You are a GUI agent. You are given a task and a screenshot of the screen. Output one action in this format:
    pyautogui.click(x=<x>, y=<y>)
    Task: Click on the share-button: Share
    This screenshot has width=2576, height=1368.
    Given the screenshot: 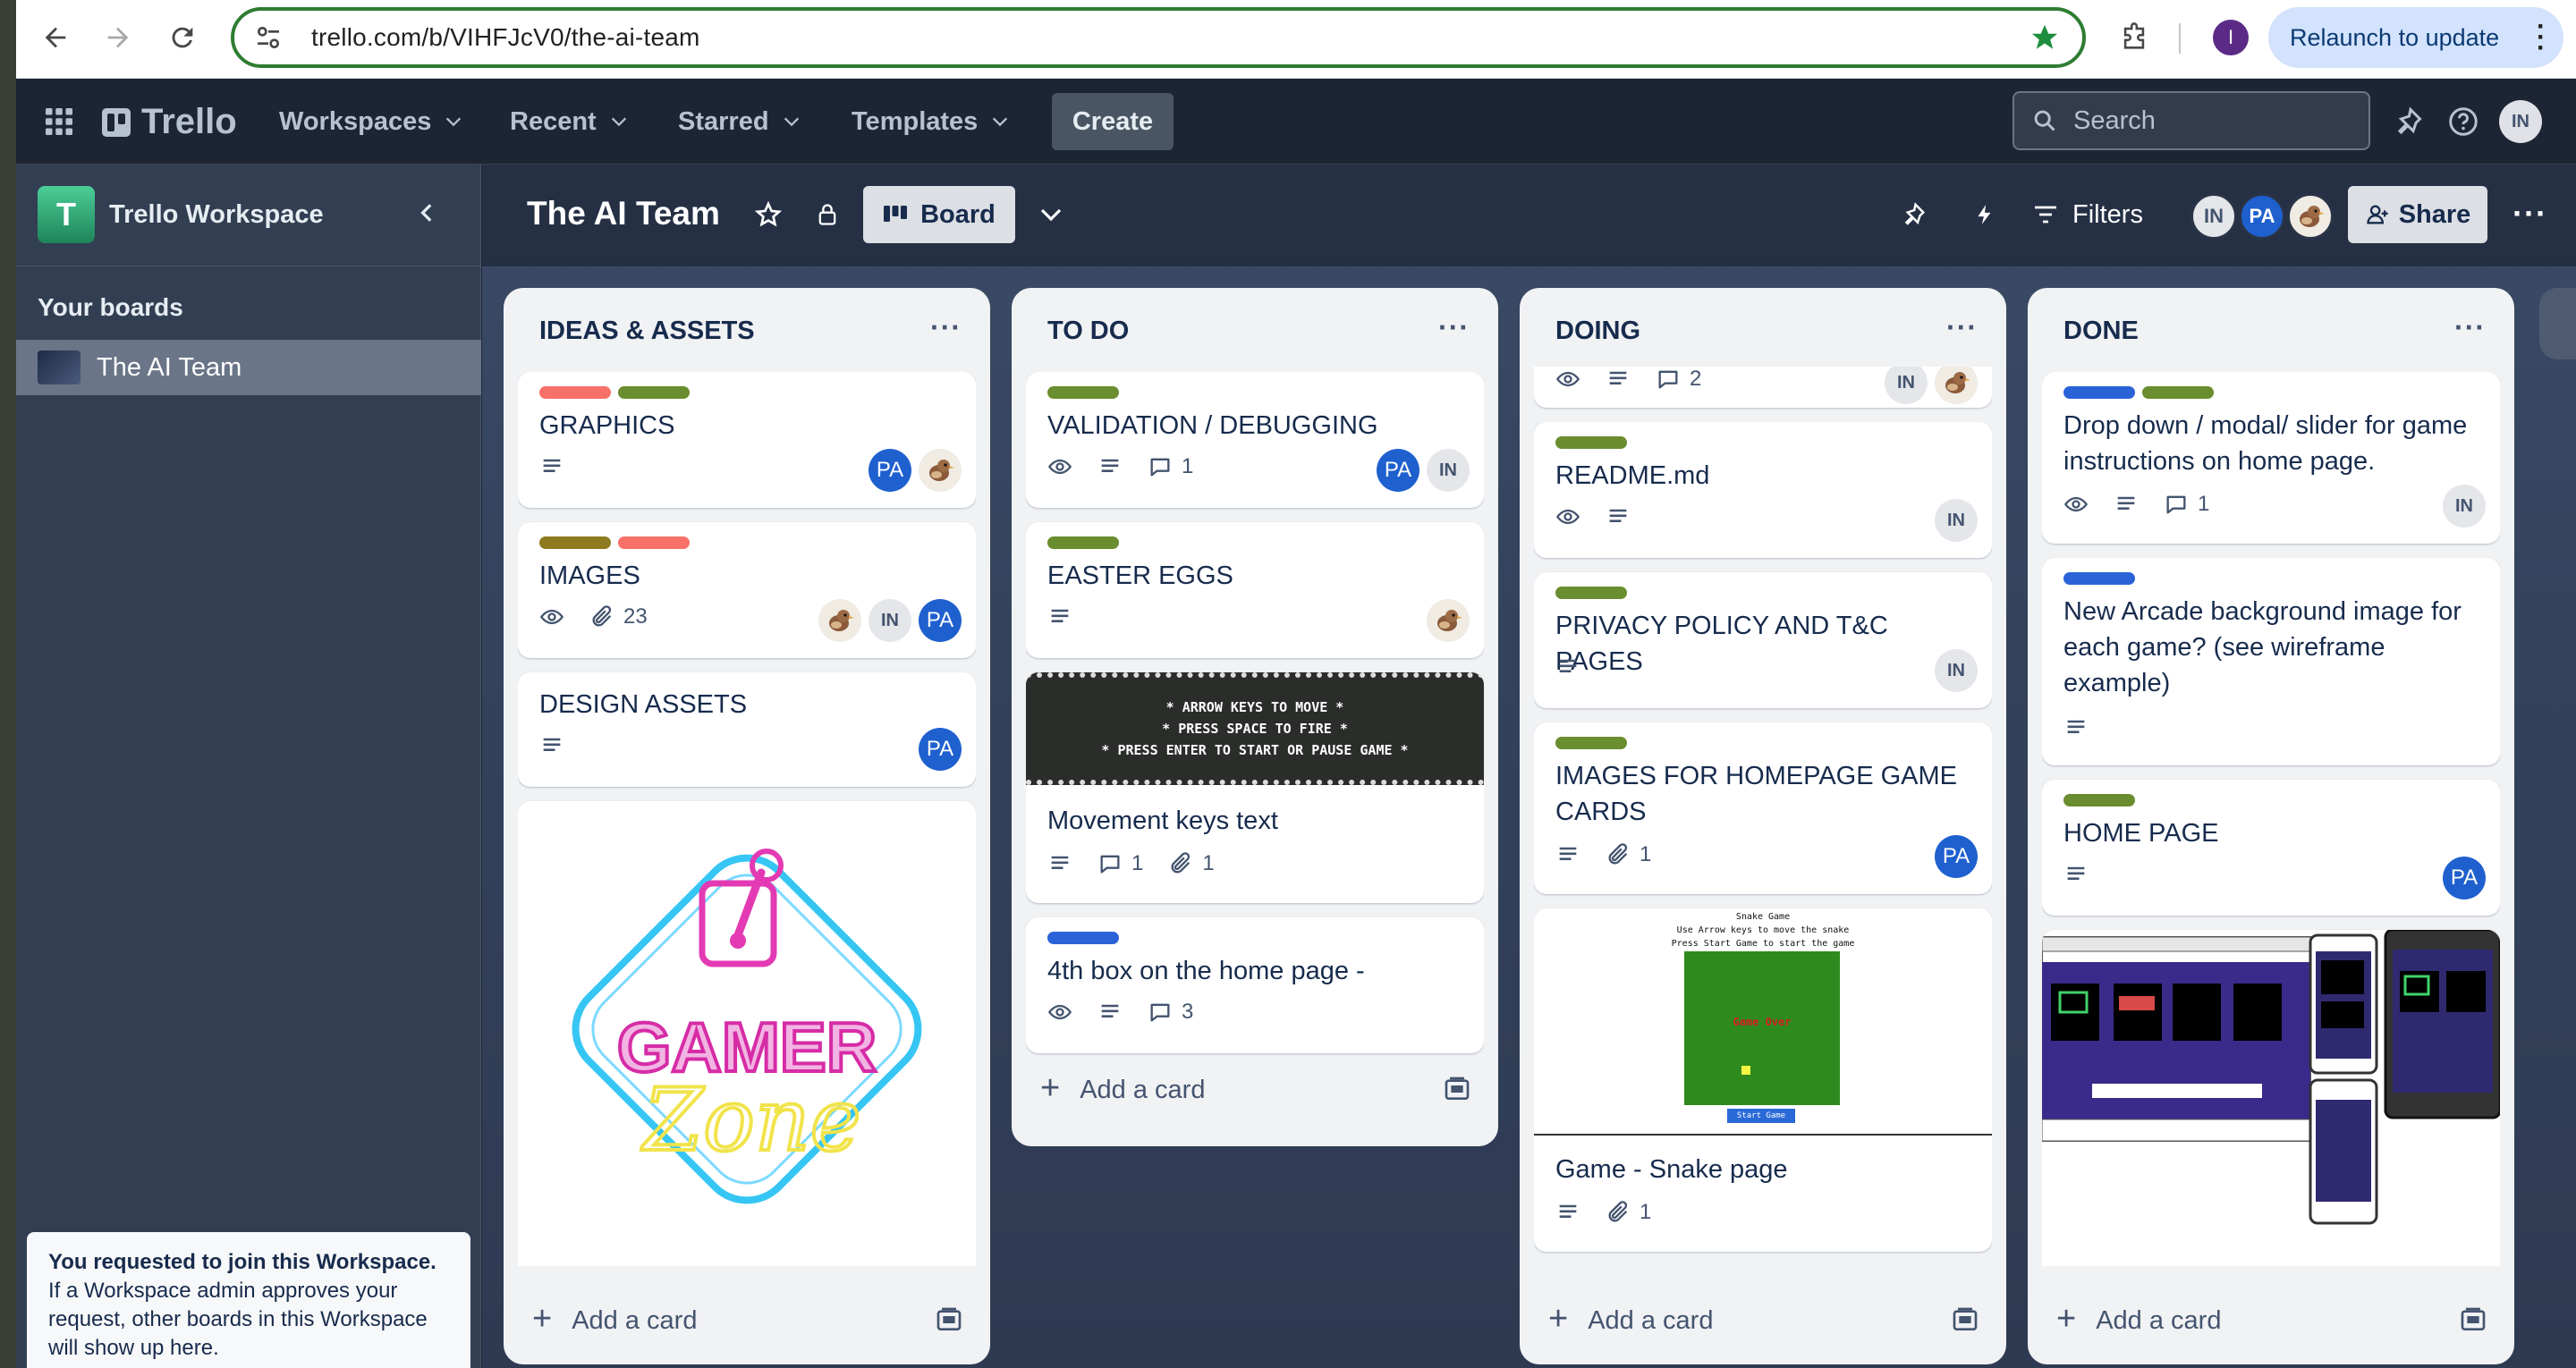 What is the action you would take?
    pyautogui.click(x=2417, y=215)
    